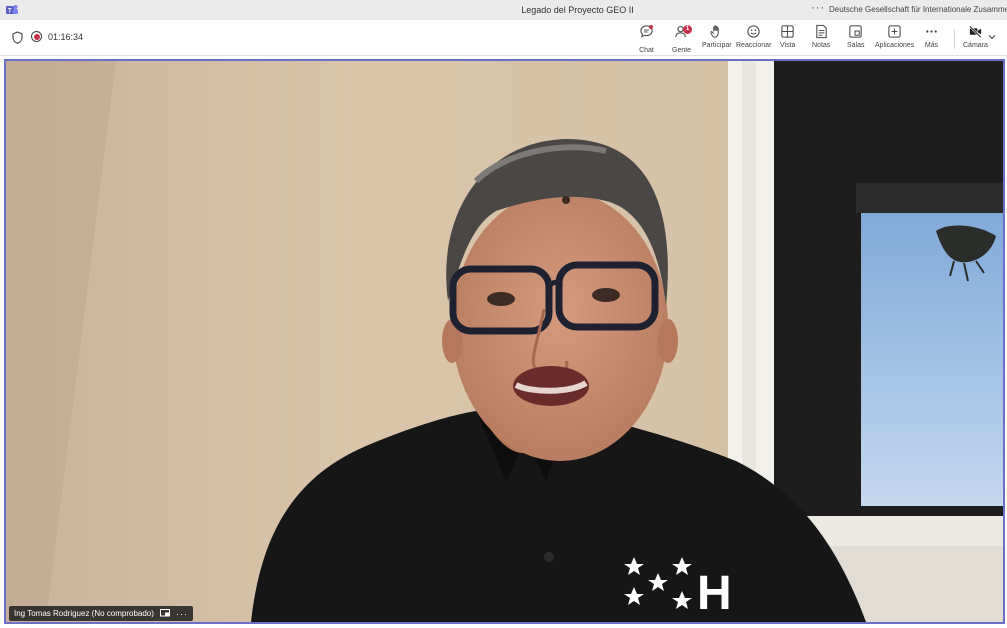 This screenshot has width=1007, height=628. Describe the element at coordinates (36, 36) in the screenshot. I see `recording-icon` at that location.